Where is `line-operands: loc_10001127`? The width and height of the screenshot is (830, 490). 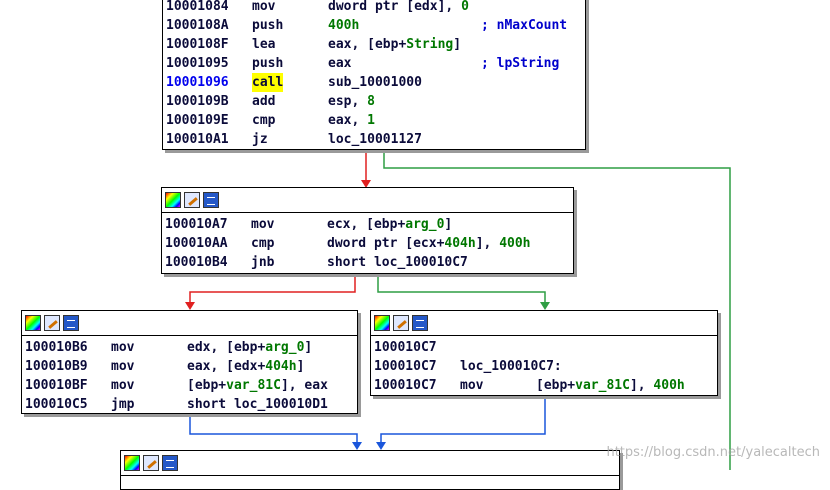
line-operands: loc_10001127 is located at coordinates (375, 139).